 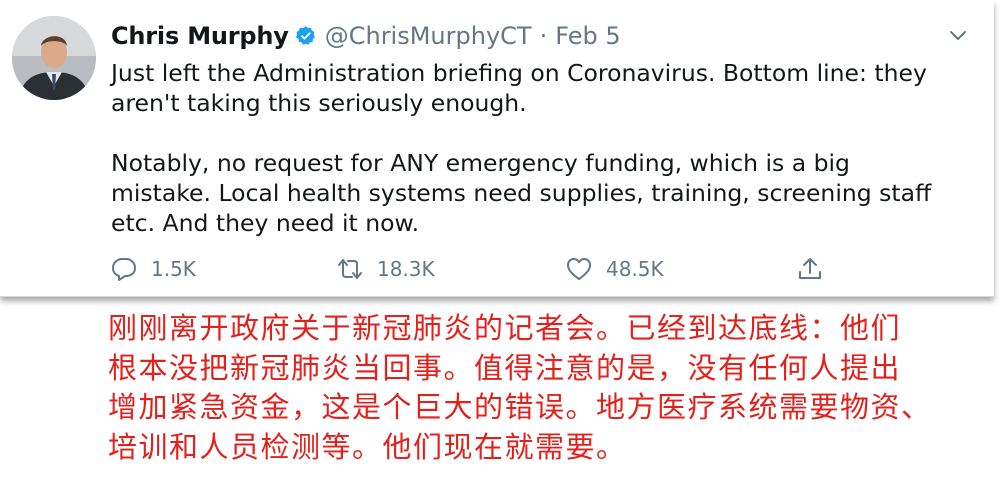 What do you see at coordinates (481, 269) in the screenshot?
I see `tweet-actions: 1.5K 18.3K 48.5K` at bounding box center [481, 269].